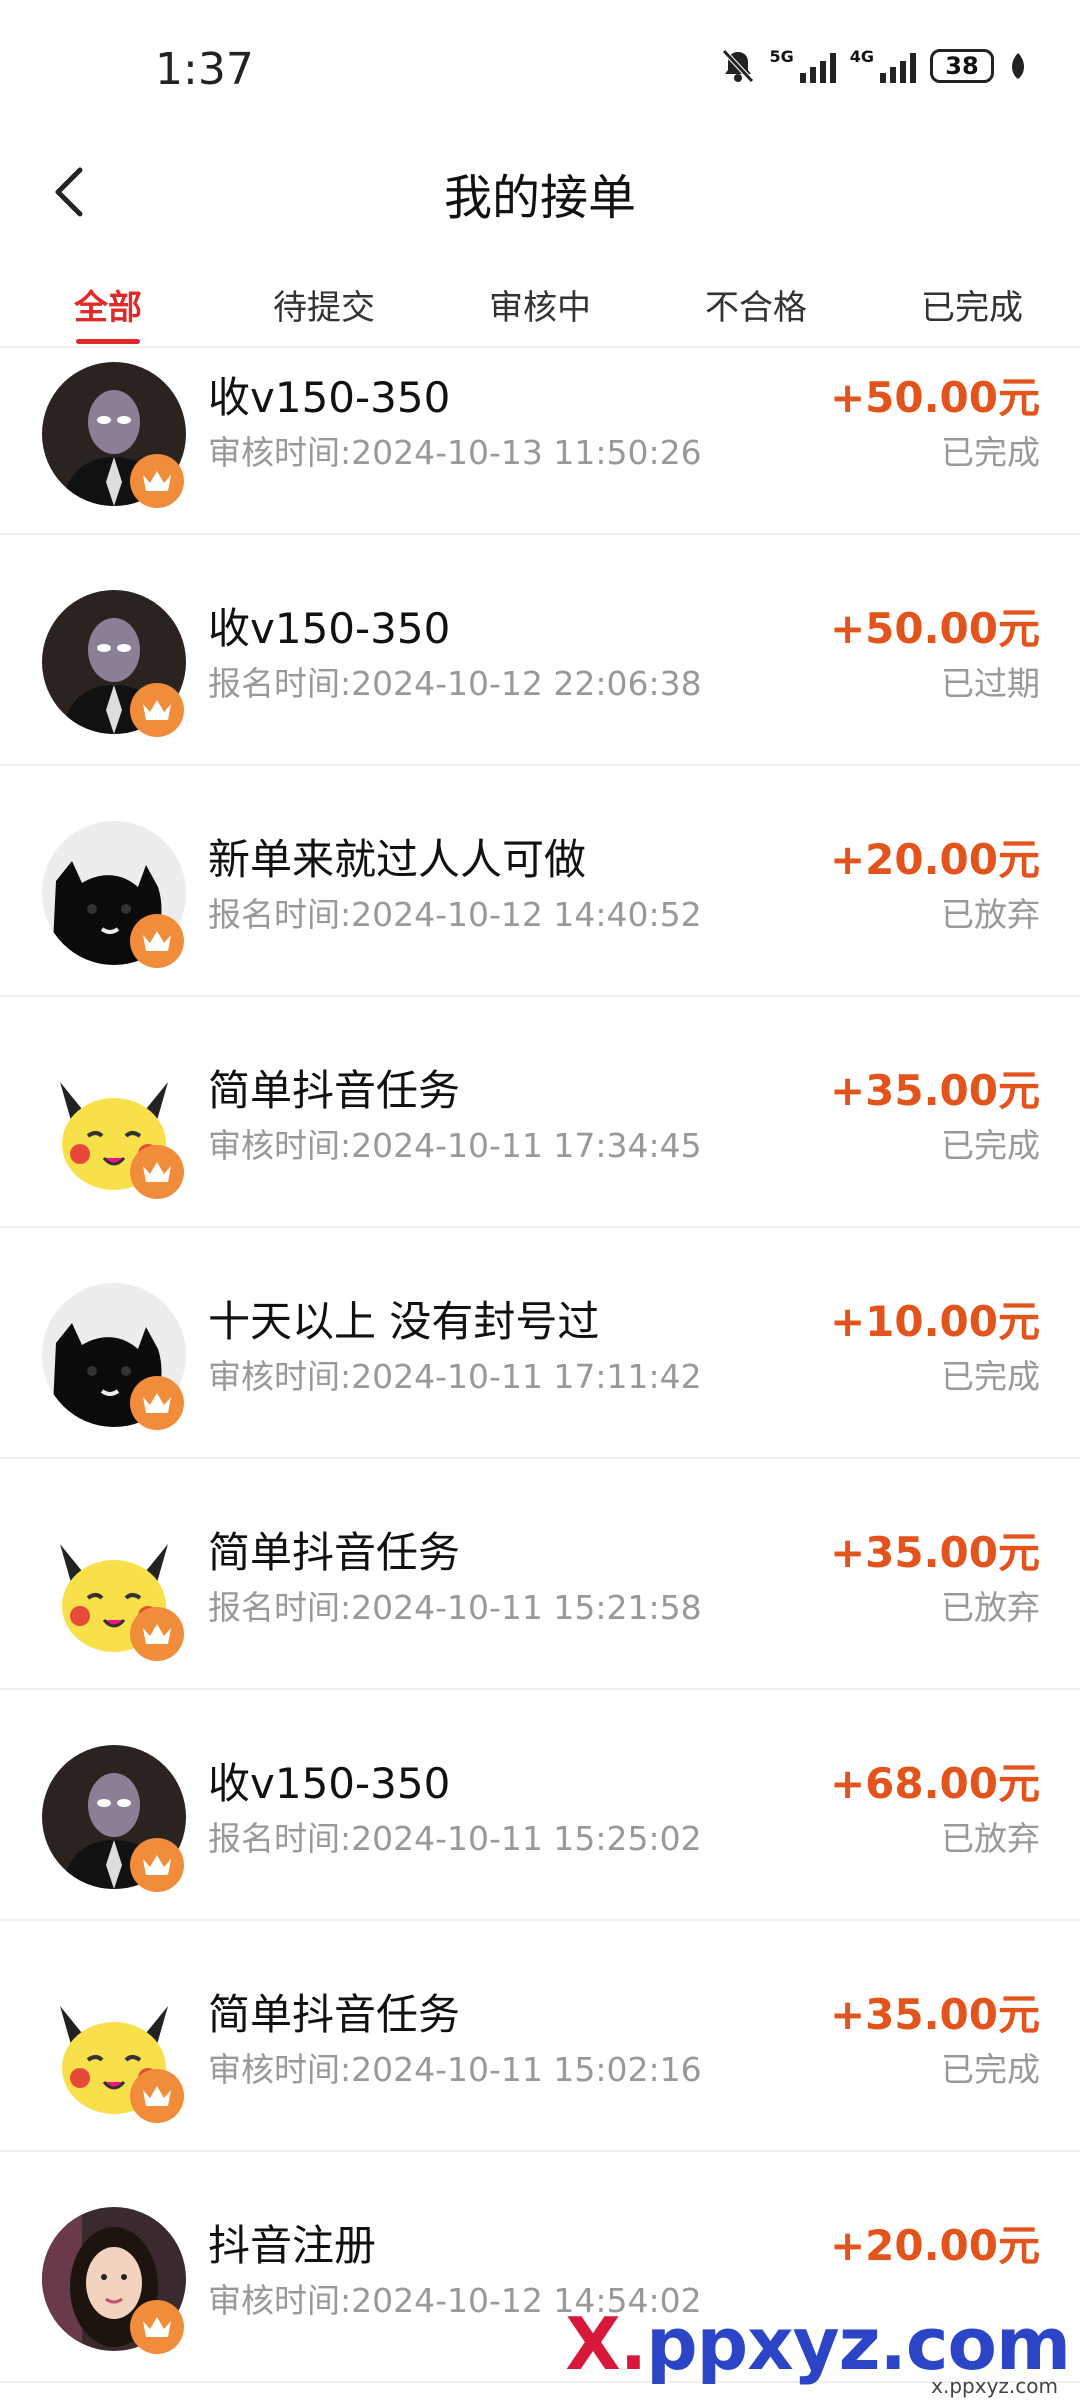 The height and width of the screenshot is (2400, 1080). Describe the element at coordinates (404, 1321) in the screenshot. I see `order-title: 十天以上 没有封号过` at that location.